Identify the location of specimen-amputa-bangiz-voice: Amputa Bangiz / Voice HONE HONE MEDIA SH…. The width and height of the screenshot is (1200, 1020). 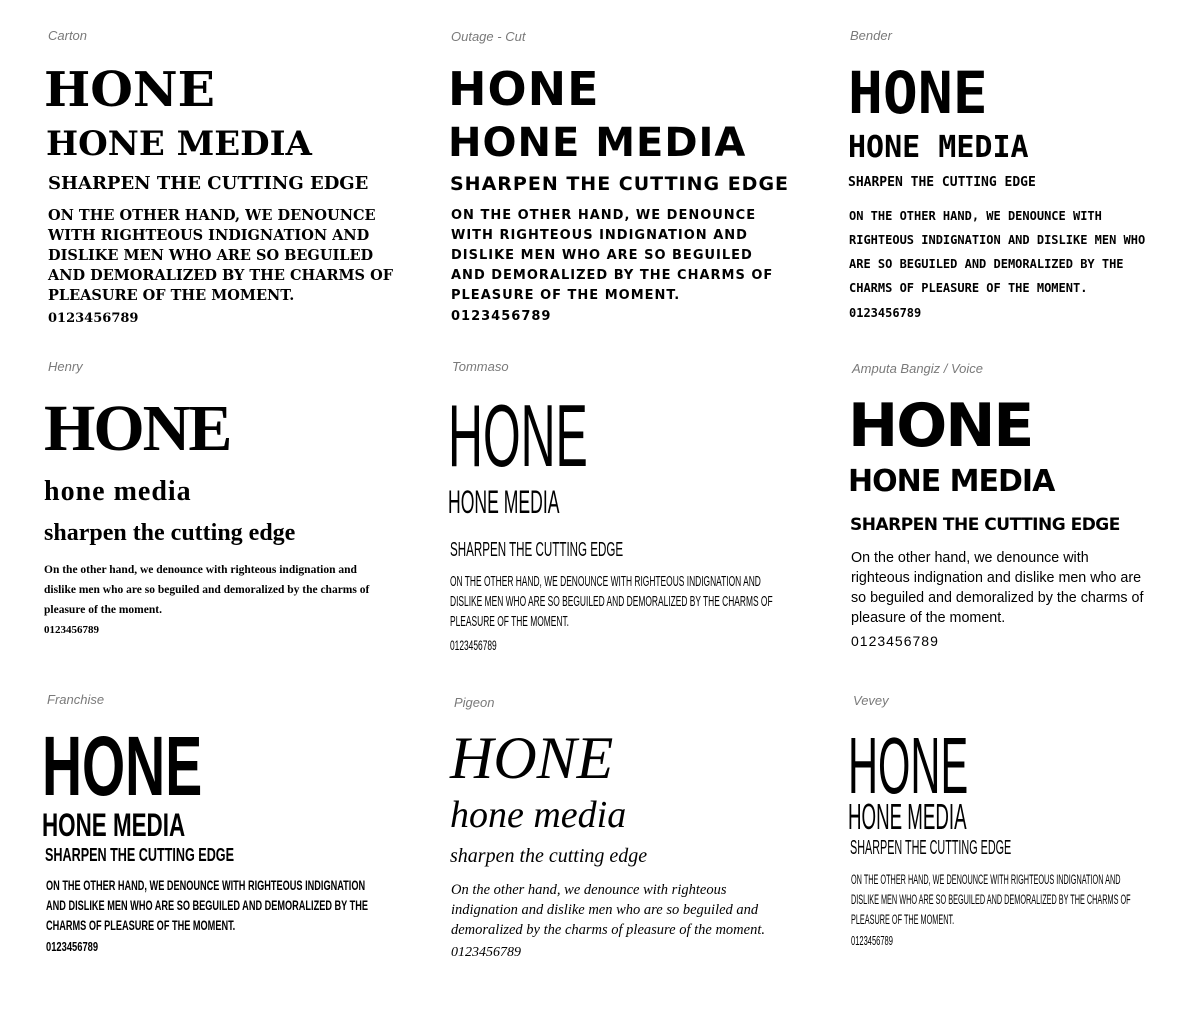
(1024, 518).